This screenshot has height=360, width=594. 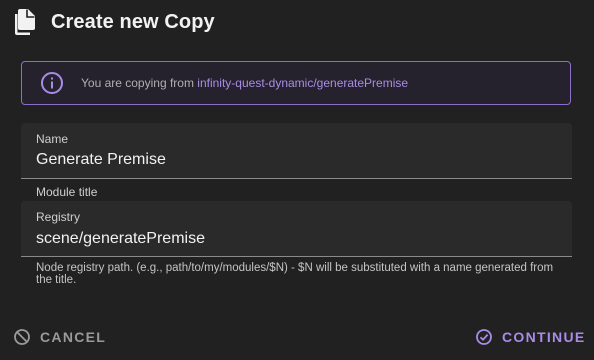 I want to click on registry-field-label: Registry, so click(x=58, y=217).